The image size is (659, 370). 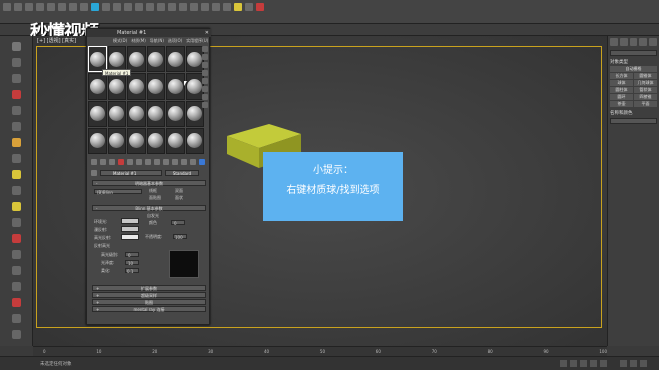 What do you see at coordinates (205, 81) in the screenshot?
I see `video-check-icon` at bounding box center [205, 81].